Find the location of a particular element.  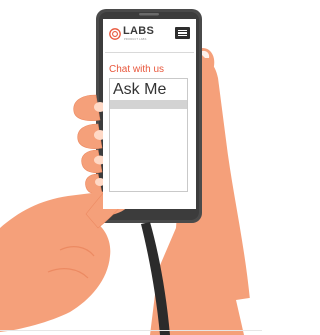

app-header: LABS PRODUCT LABS is located at coordinates (149, 34).